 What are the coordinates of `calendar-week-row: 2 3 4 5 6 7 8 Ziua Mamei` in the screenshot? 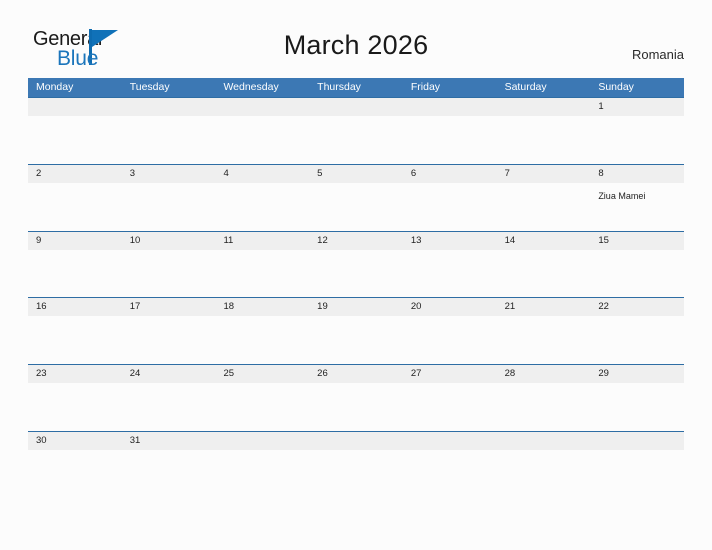 It's located at (356, 197).